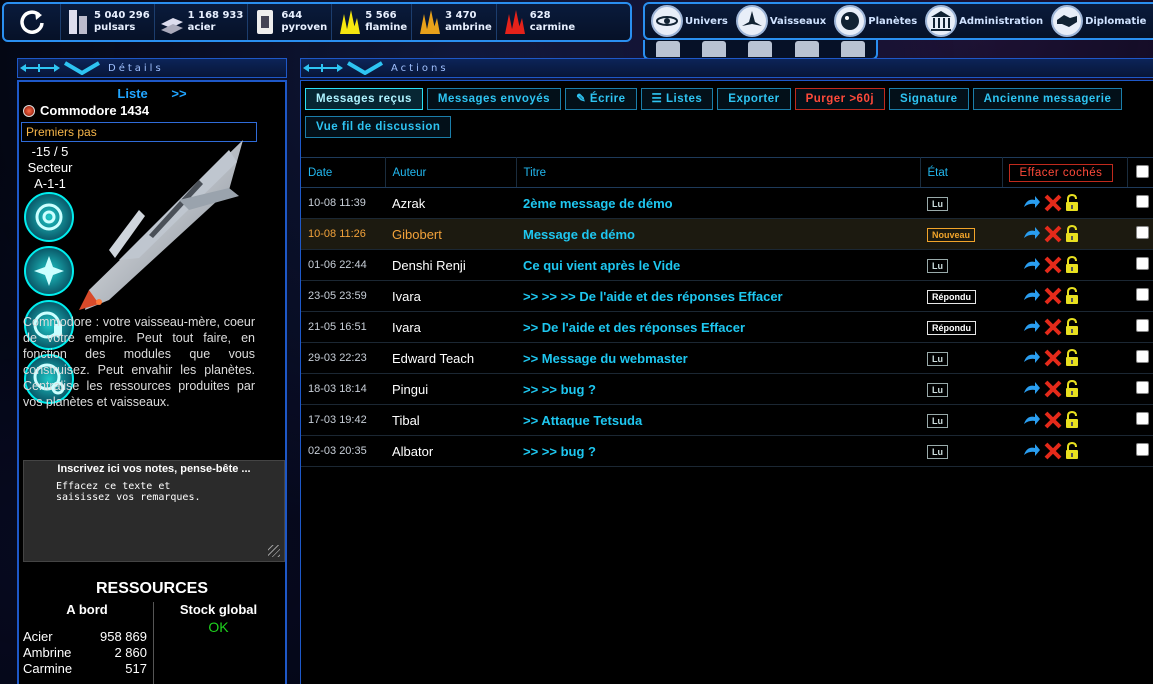  What do you see at coordinates (82, 68) in the screenshot?
I see `collapse-chevron-icon` at bounding box center [82, 68].